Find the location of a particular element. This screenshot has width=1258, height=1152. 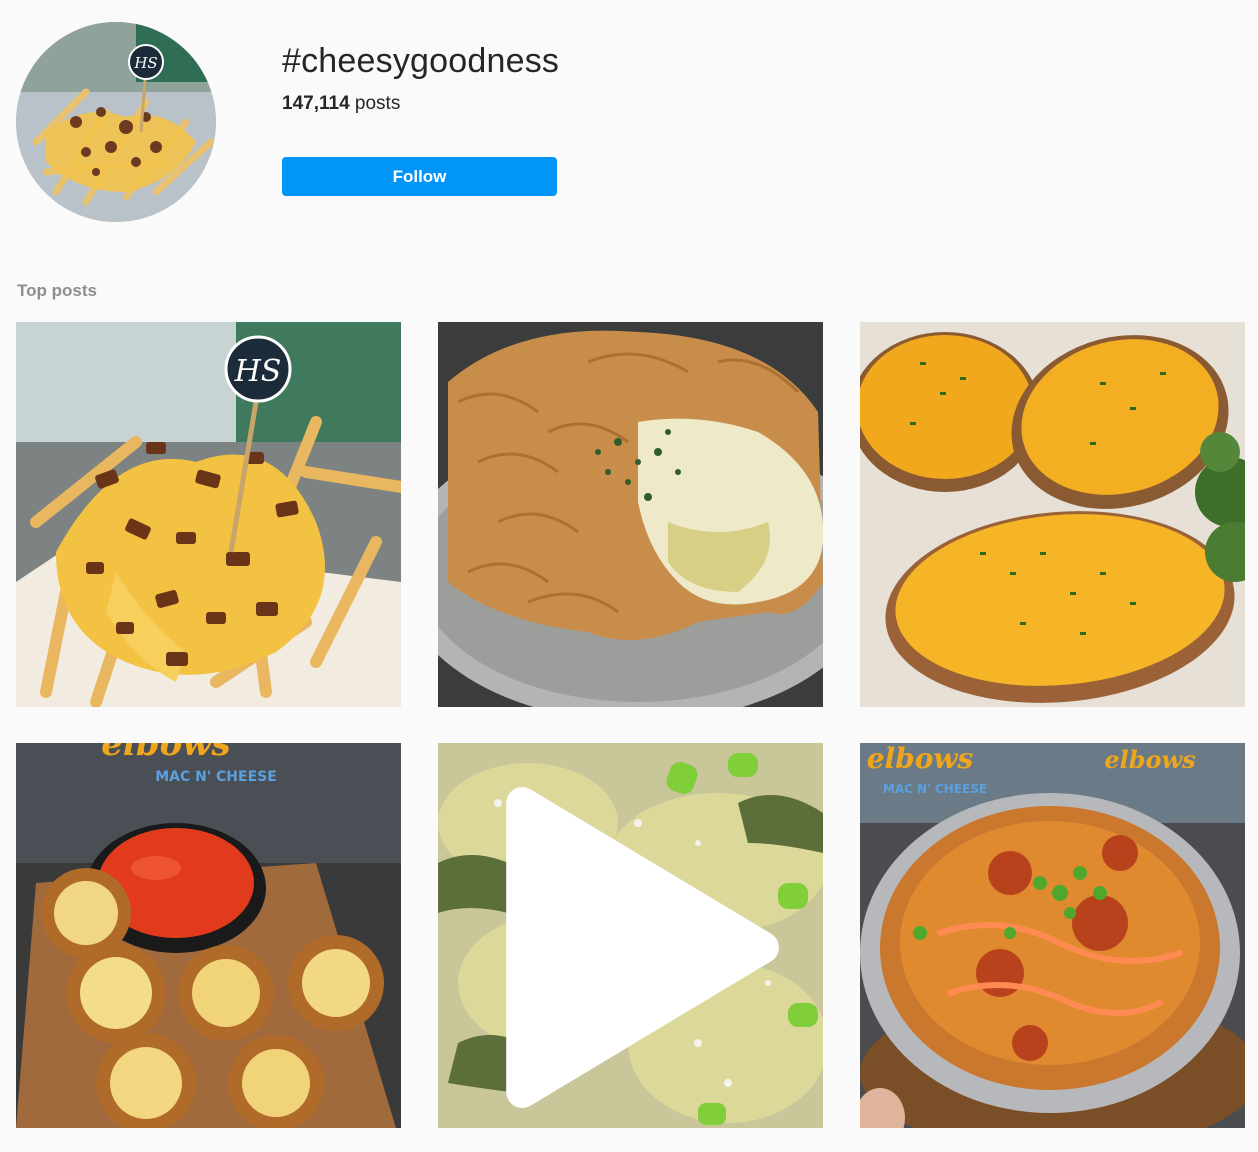

post-cheese-fries: HS is located at coordinates (208, 514).